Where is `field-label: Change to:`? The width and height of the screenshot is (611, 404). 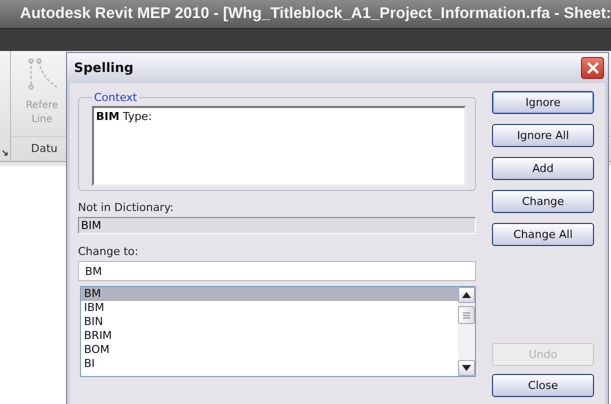
field-label: Change to: is located at coordinates (109, 251).